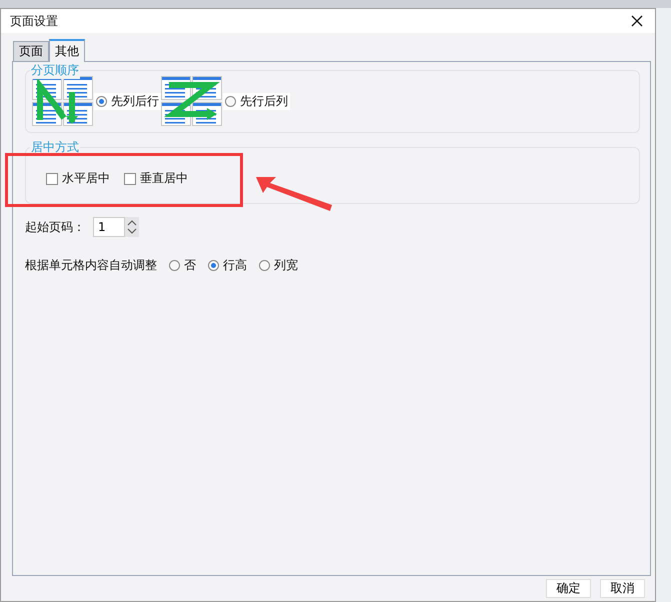  Describe the element at coordinates (227, 265) in the screenshot. I see `radio-option: 行高` at that location.